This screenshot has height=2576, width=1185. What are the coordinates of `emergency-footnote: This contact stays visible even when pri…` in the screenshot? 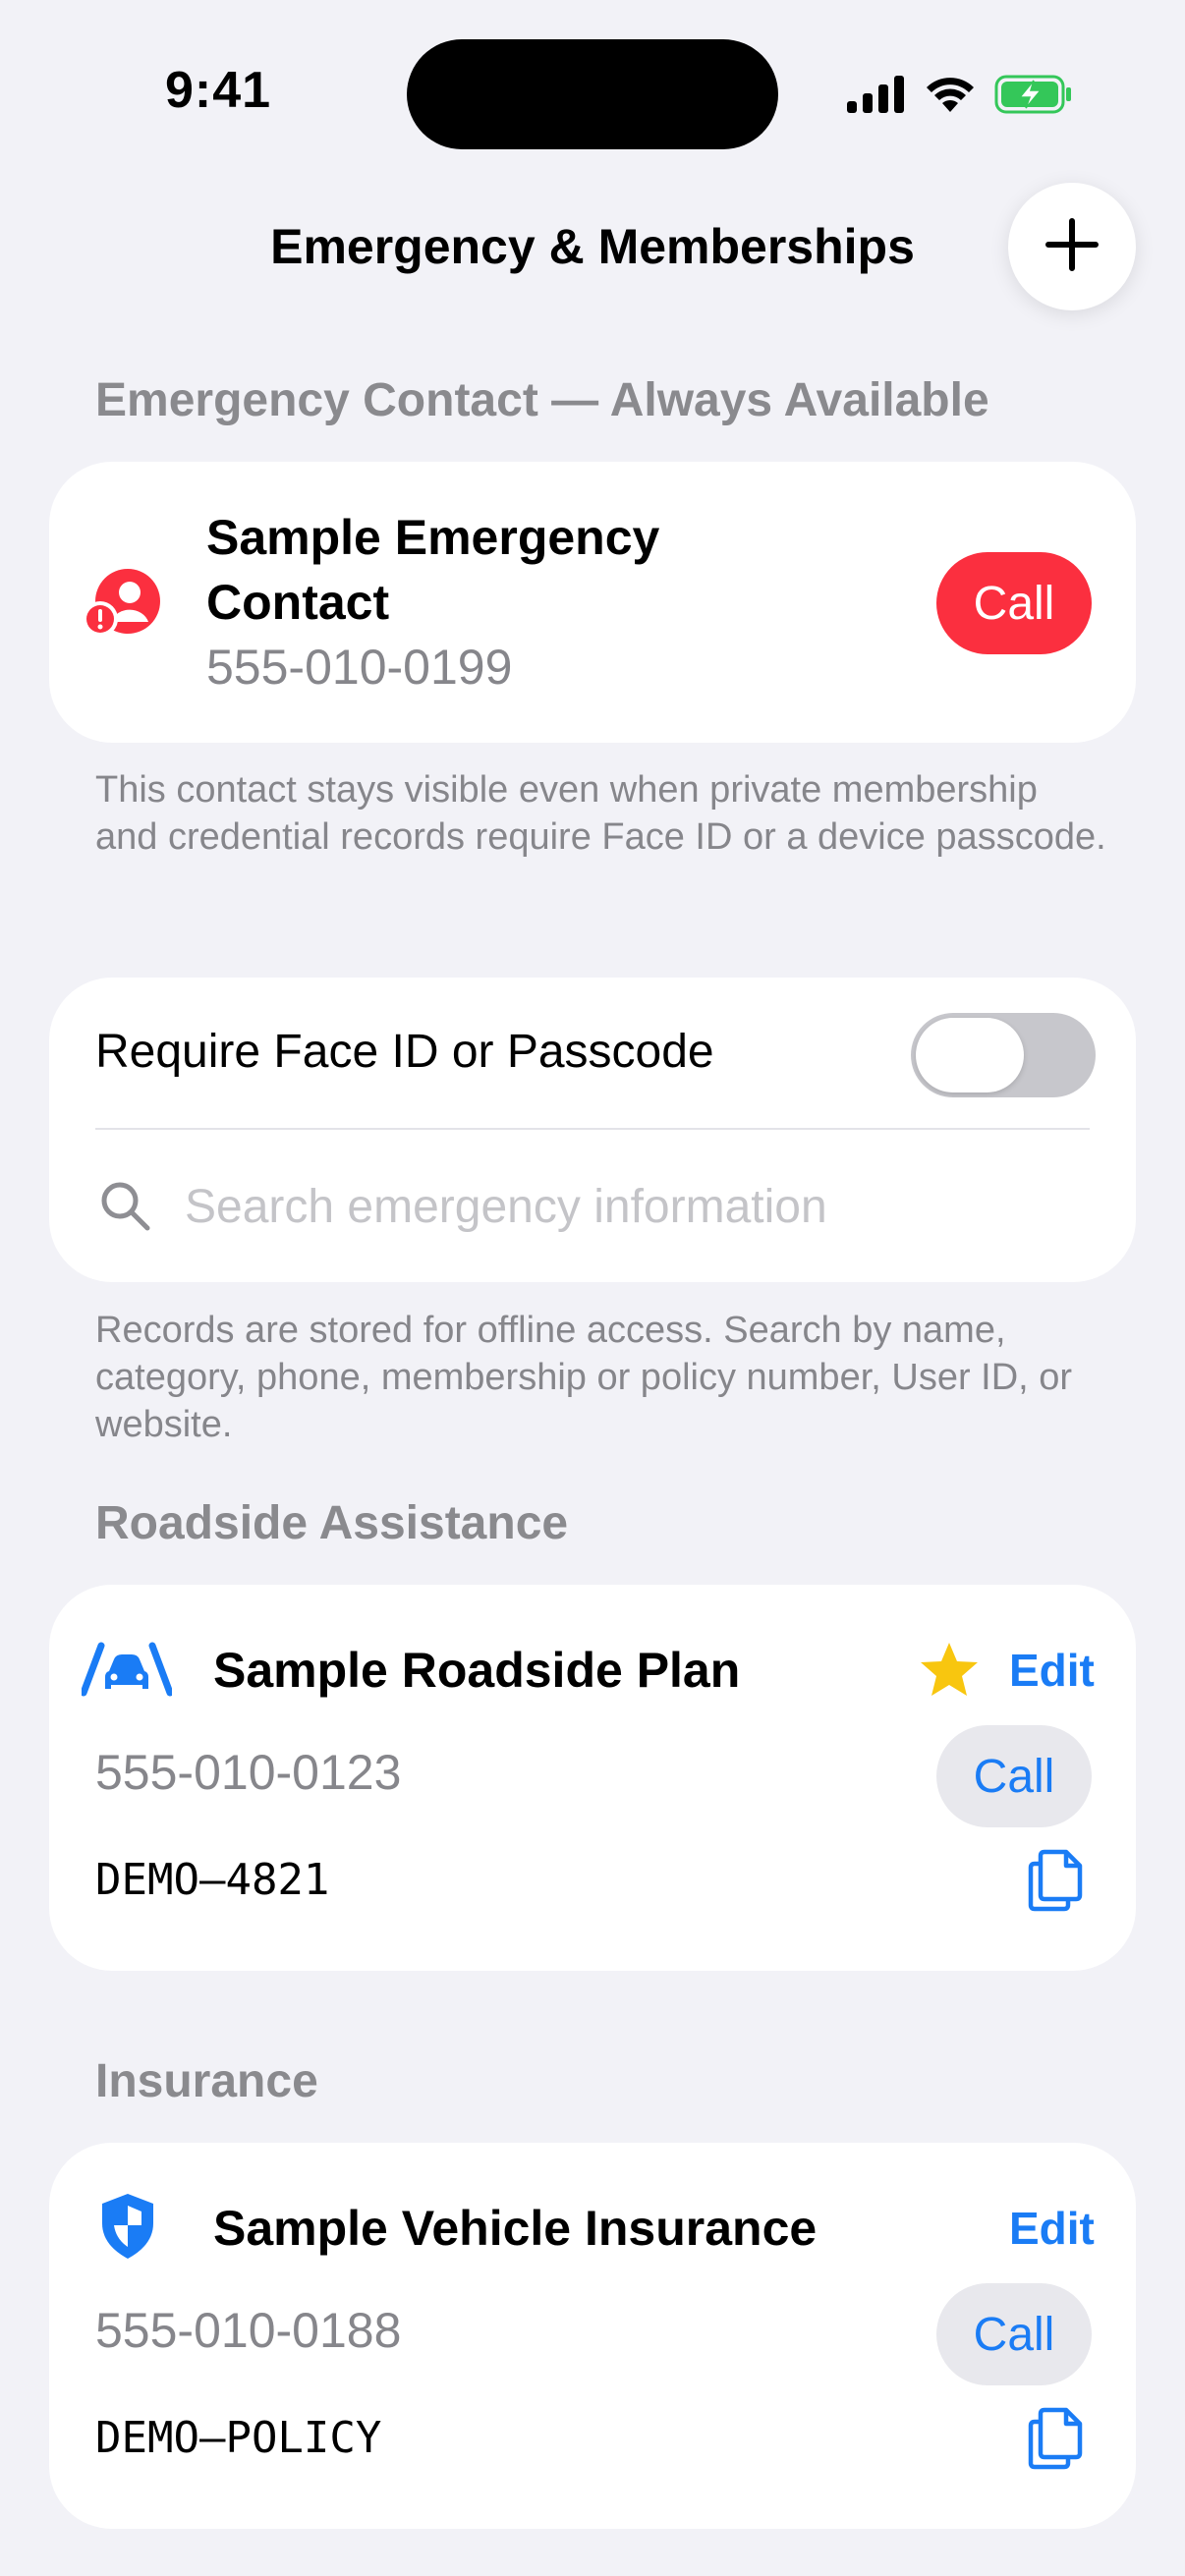 It's located at (600, 813).